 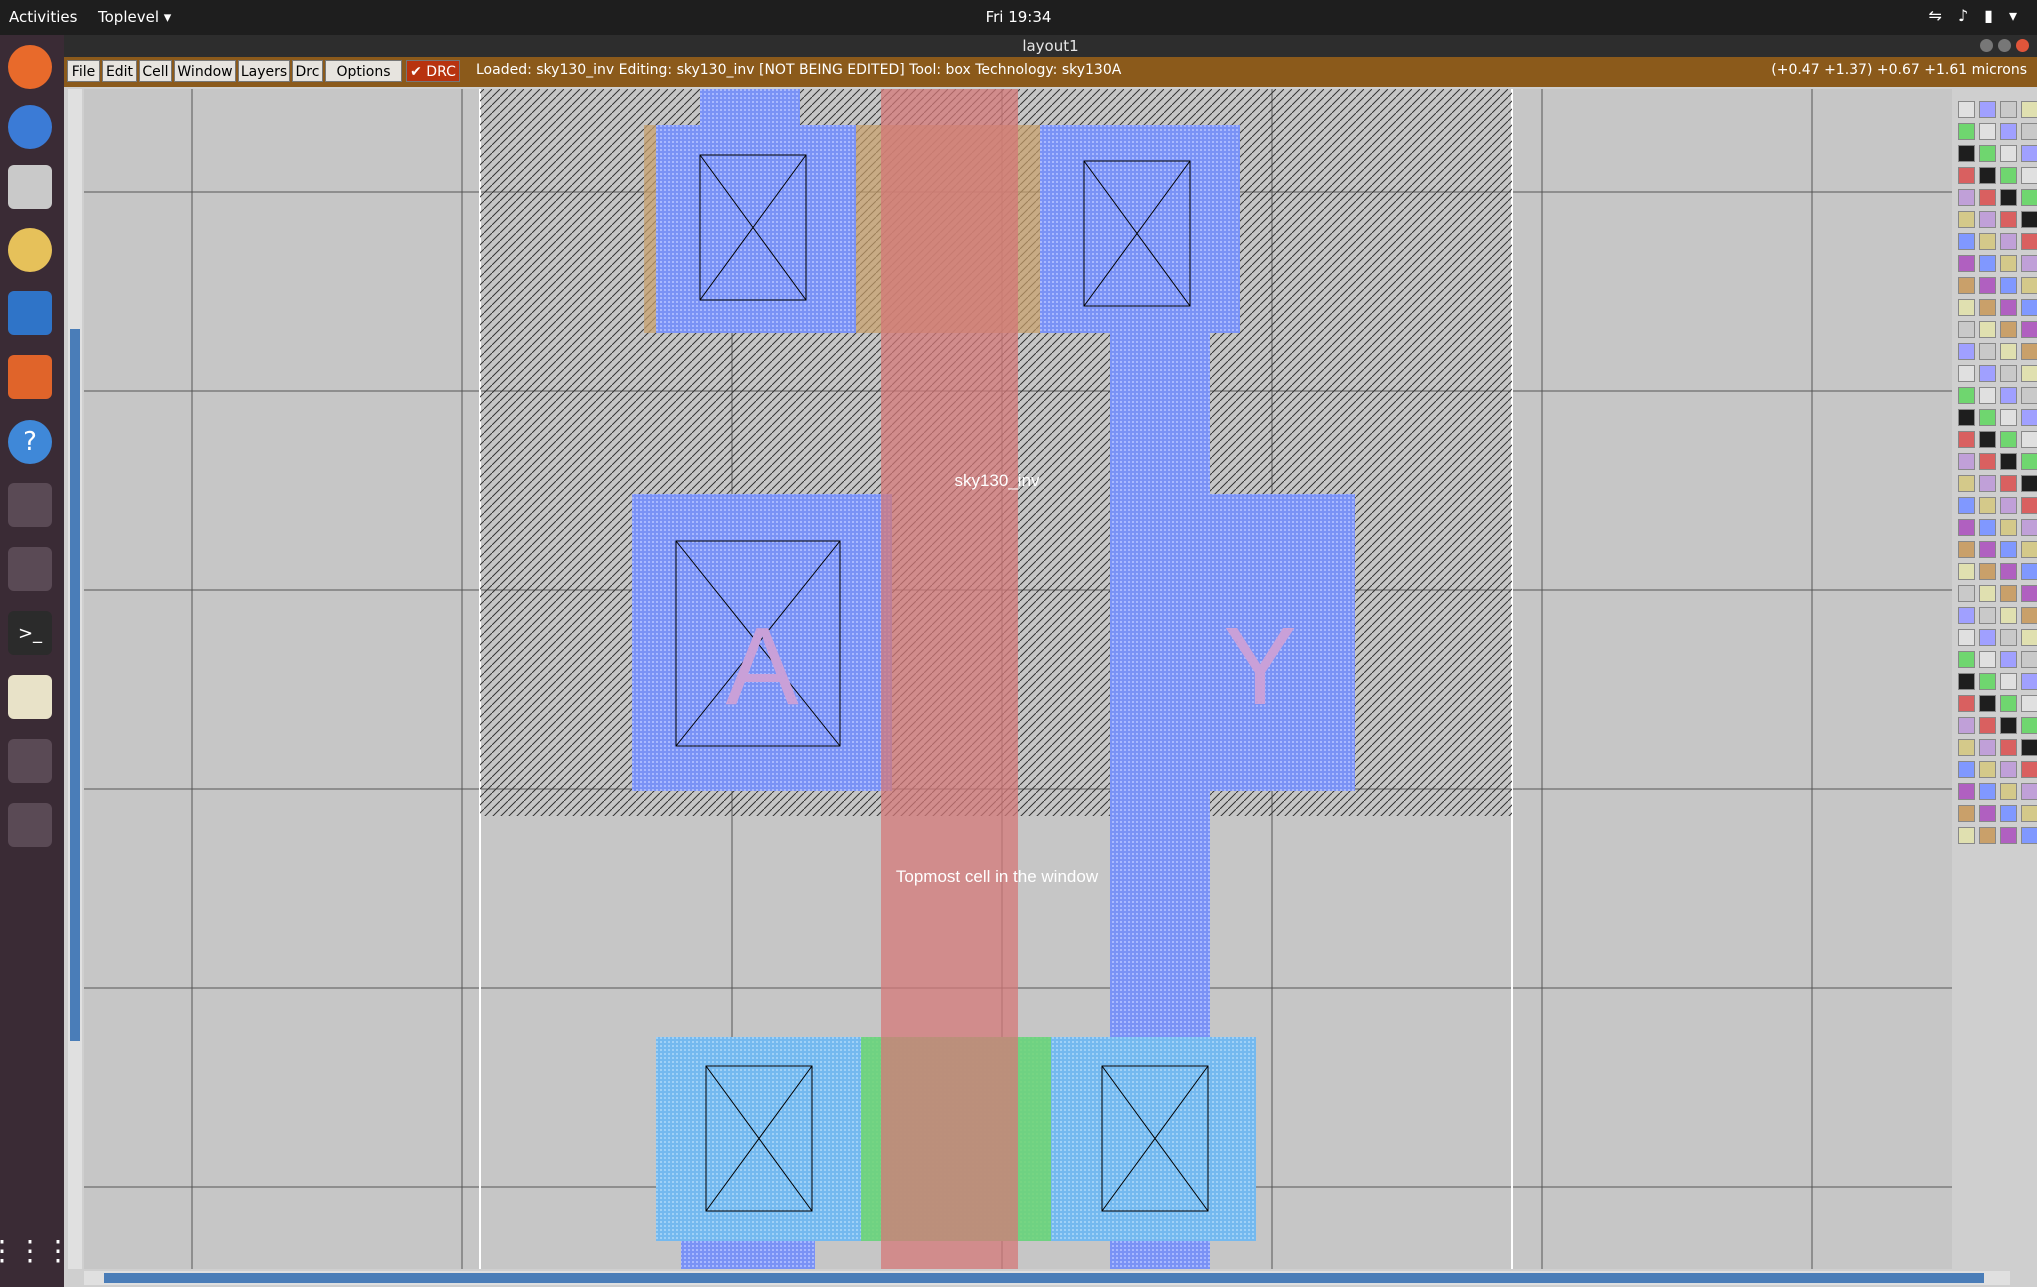 What do you see at coordinates (30, 127) in the screenshot?
I see `thunderbird-icon` at bounding box center [30, 127].